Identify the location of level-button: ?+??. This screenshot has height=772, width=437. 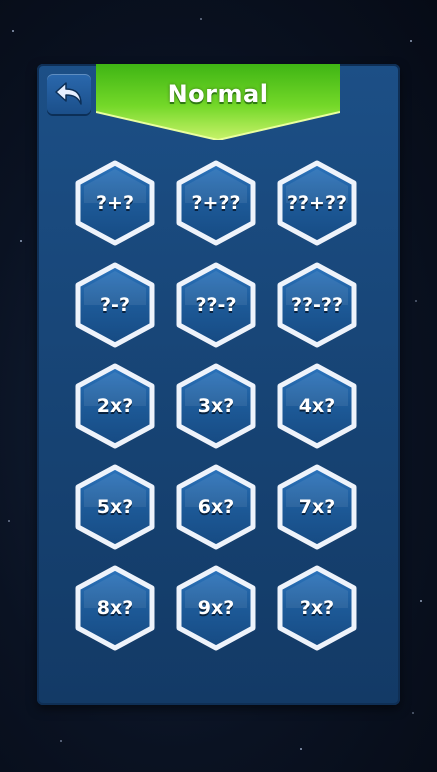
(216, 203).